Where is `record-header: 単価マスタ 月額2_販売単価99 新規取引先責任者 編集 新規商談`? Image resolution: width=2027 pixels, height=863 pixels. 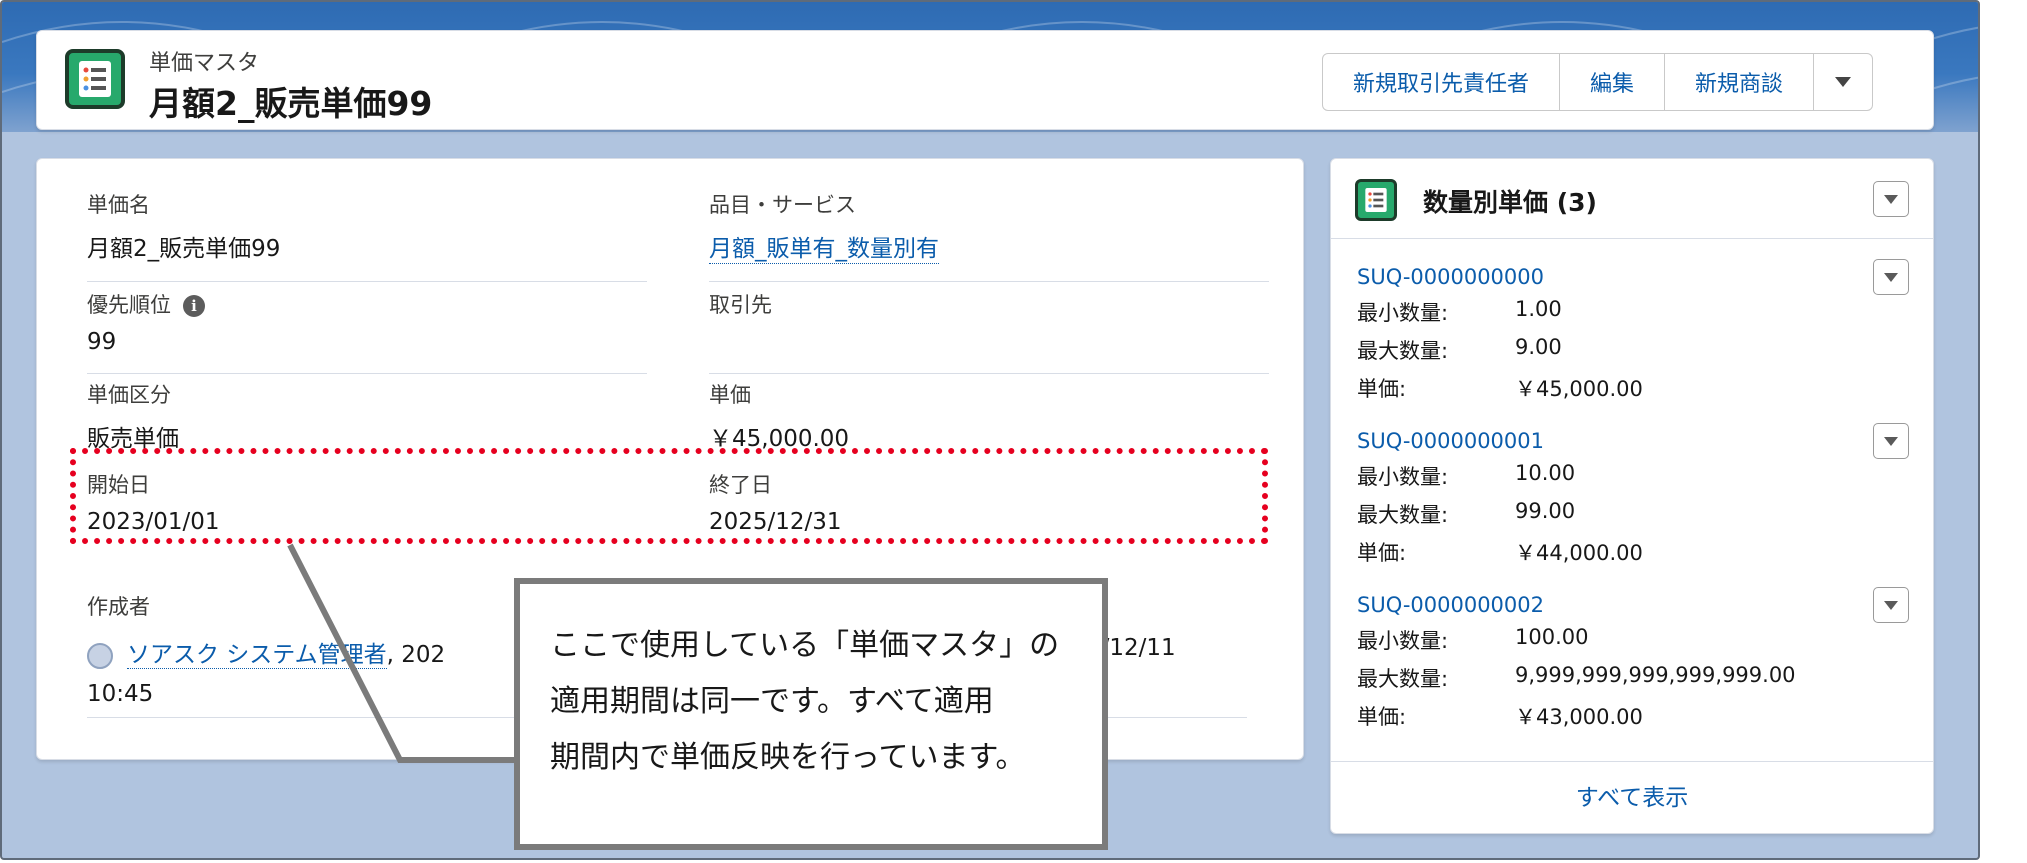
record-header: 単価マスタ 月額2_販売単価99 新規取引先責任者 編集 新規商談 is located at coordinates (985, 80).